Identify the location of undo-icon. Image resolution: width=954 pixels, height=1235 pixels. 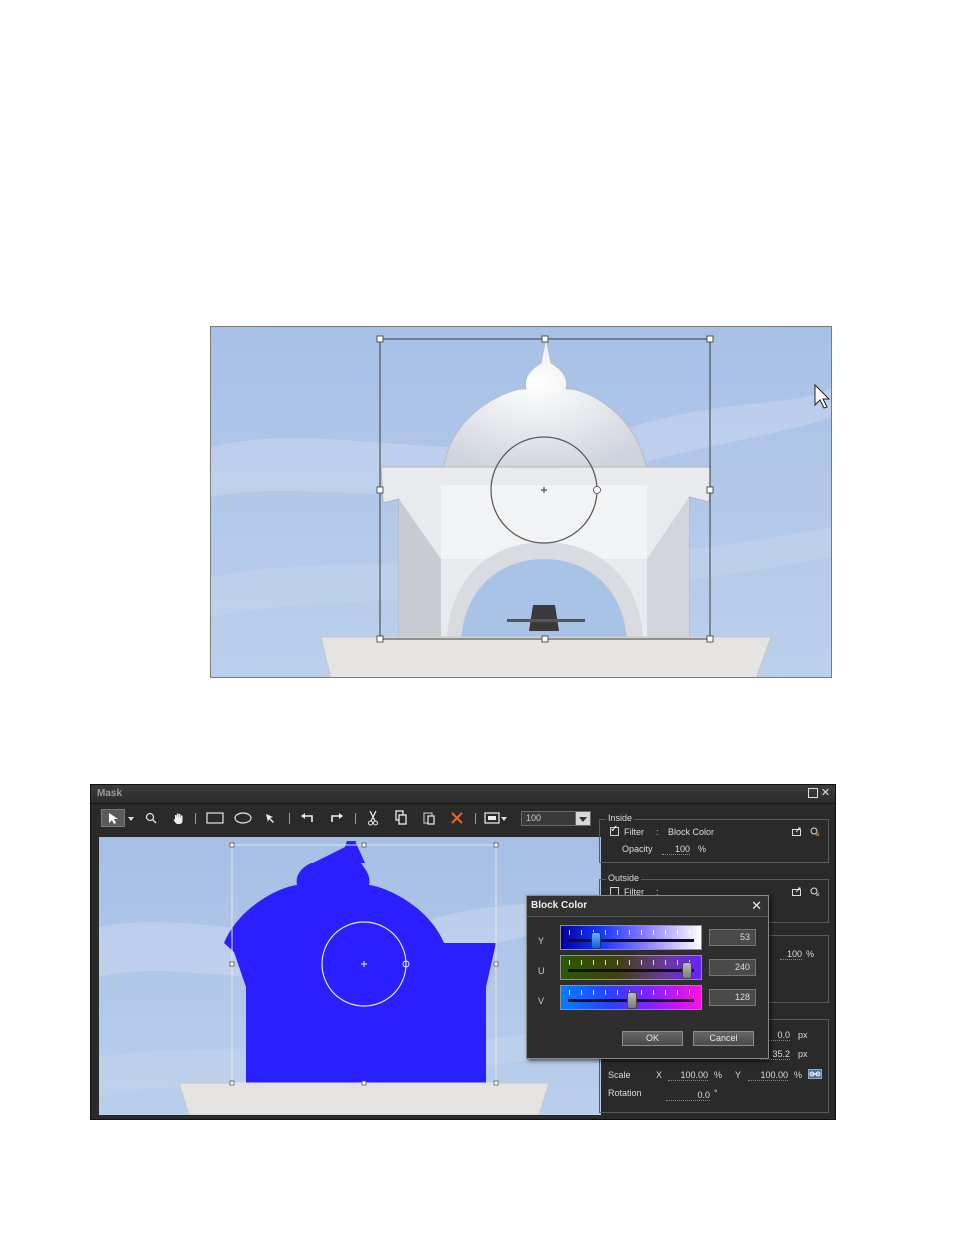
(307, 817).